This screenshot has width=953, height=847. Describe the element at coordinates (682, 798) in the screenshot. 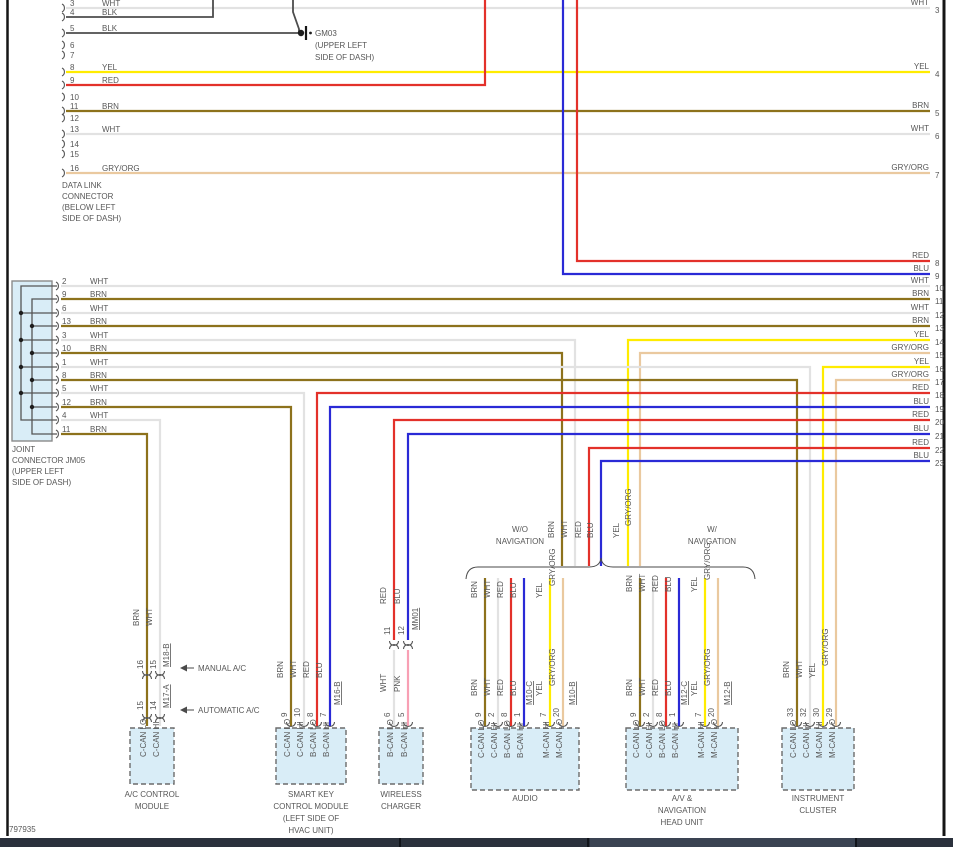

I see `diagram-label: A/V &` at that location.